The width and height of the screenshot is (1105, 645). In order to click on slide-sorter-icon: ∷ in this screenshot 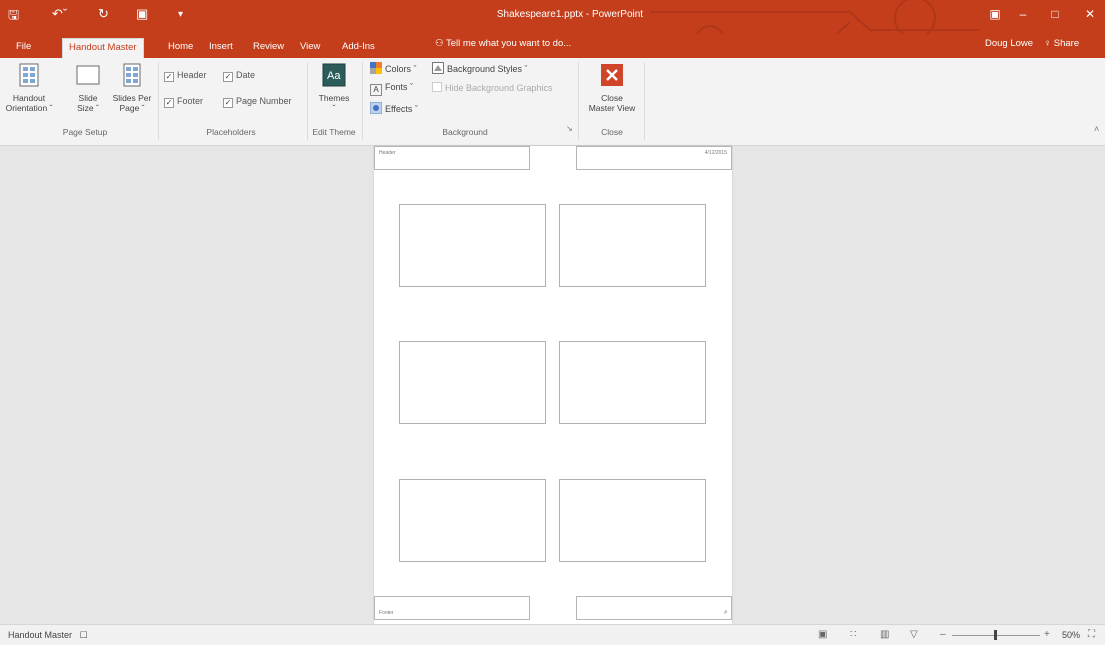, I will do `click(853, 634)`.